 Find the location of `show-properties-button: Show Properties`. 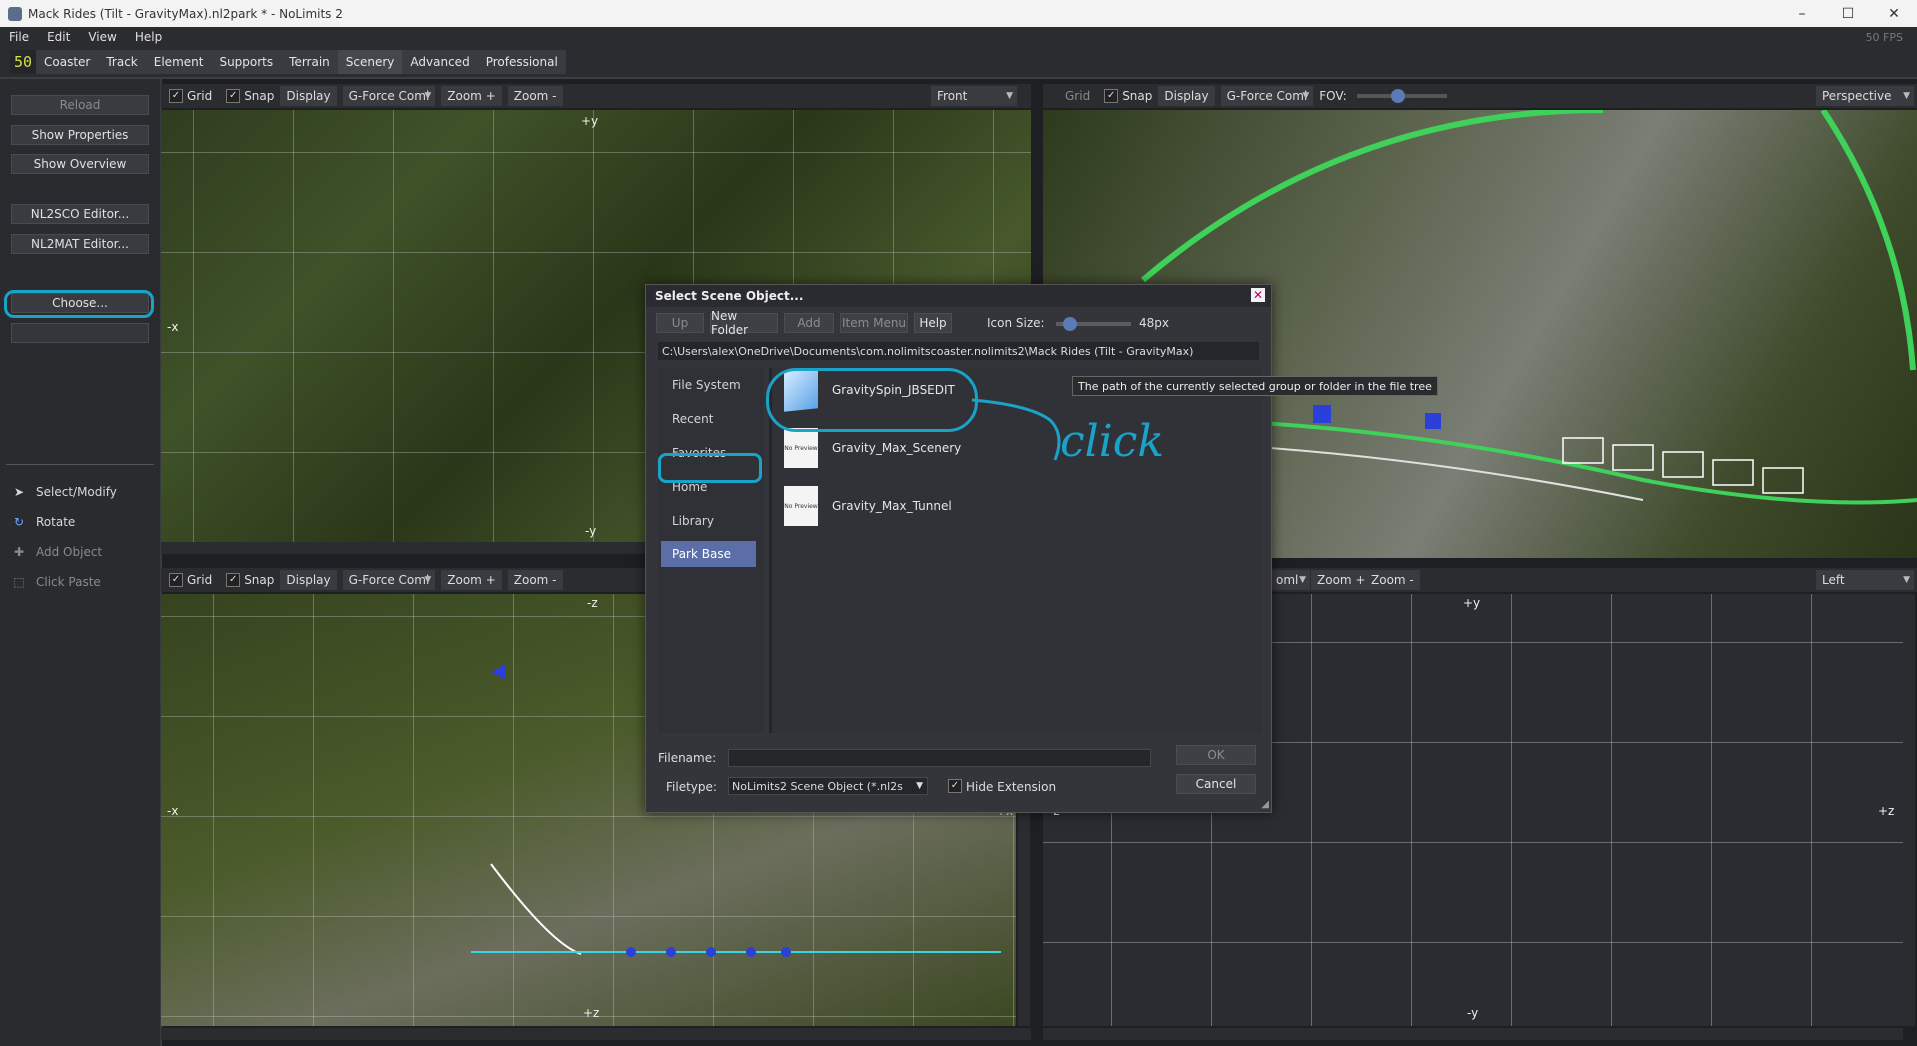

show-properties-button: Show Properties is located at coordinates (80, 135).